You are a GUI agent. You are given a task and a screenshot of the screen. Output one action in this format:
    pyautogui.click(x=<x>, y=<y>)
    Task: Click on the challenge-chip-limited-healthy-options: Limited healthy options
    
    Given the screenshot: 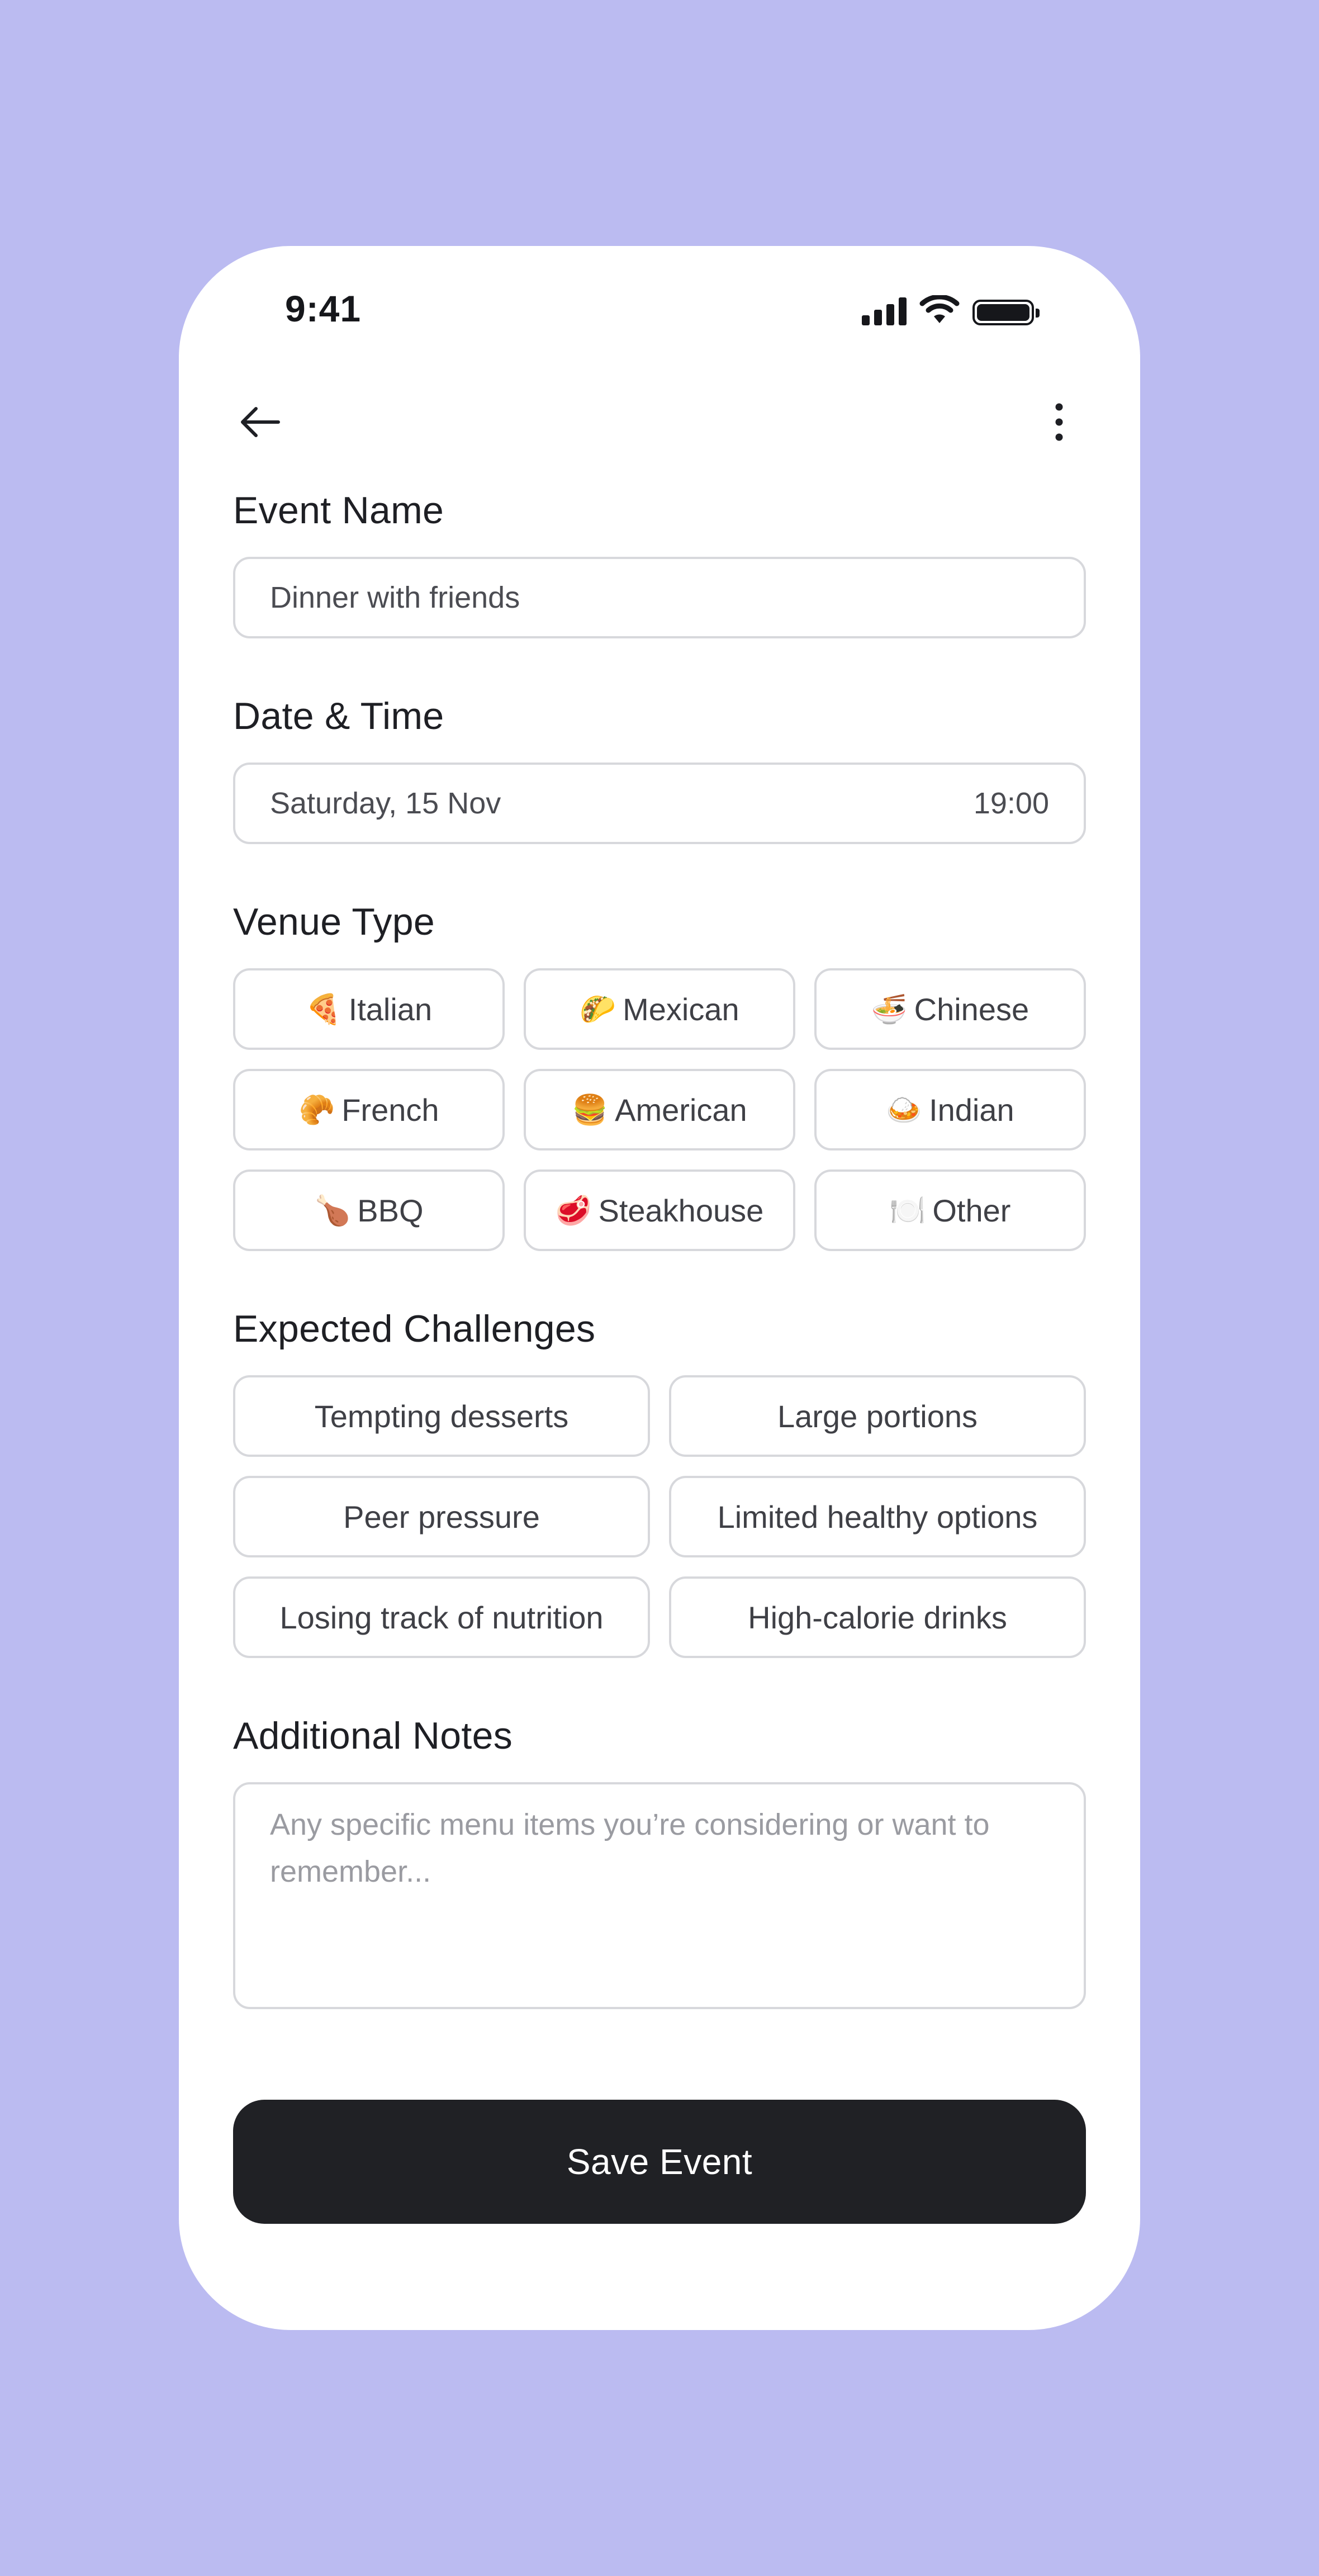 What is the action you would take?
    pyautogui.click(x=878, y=1516)
    